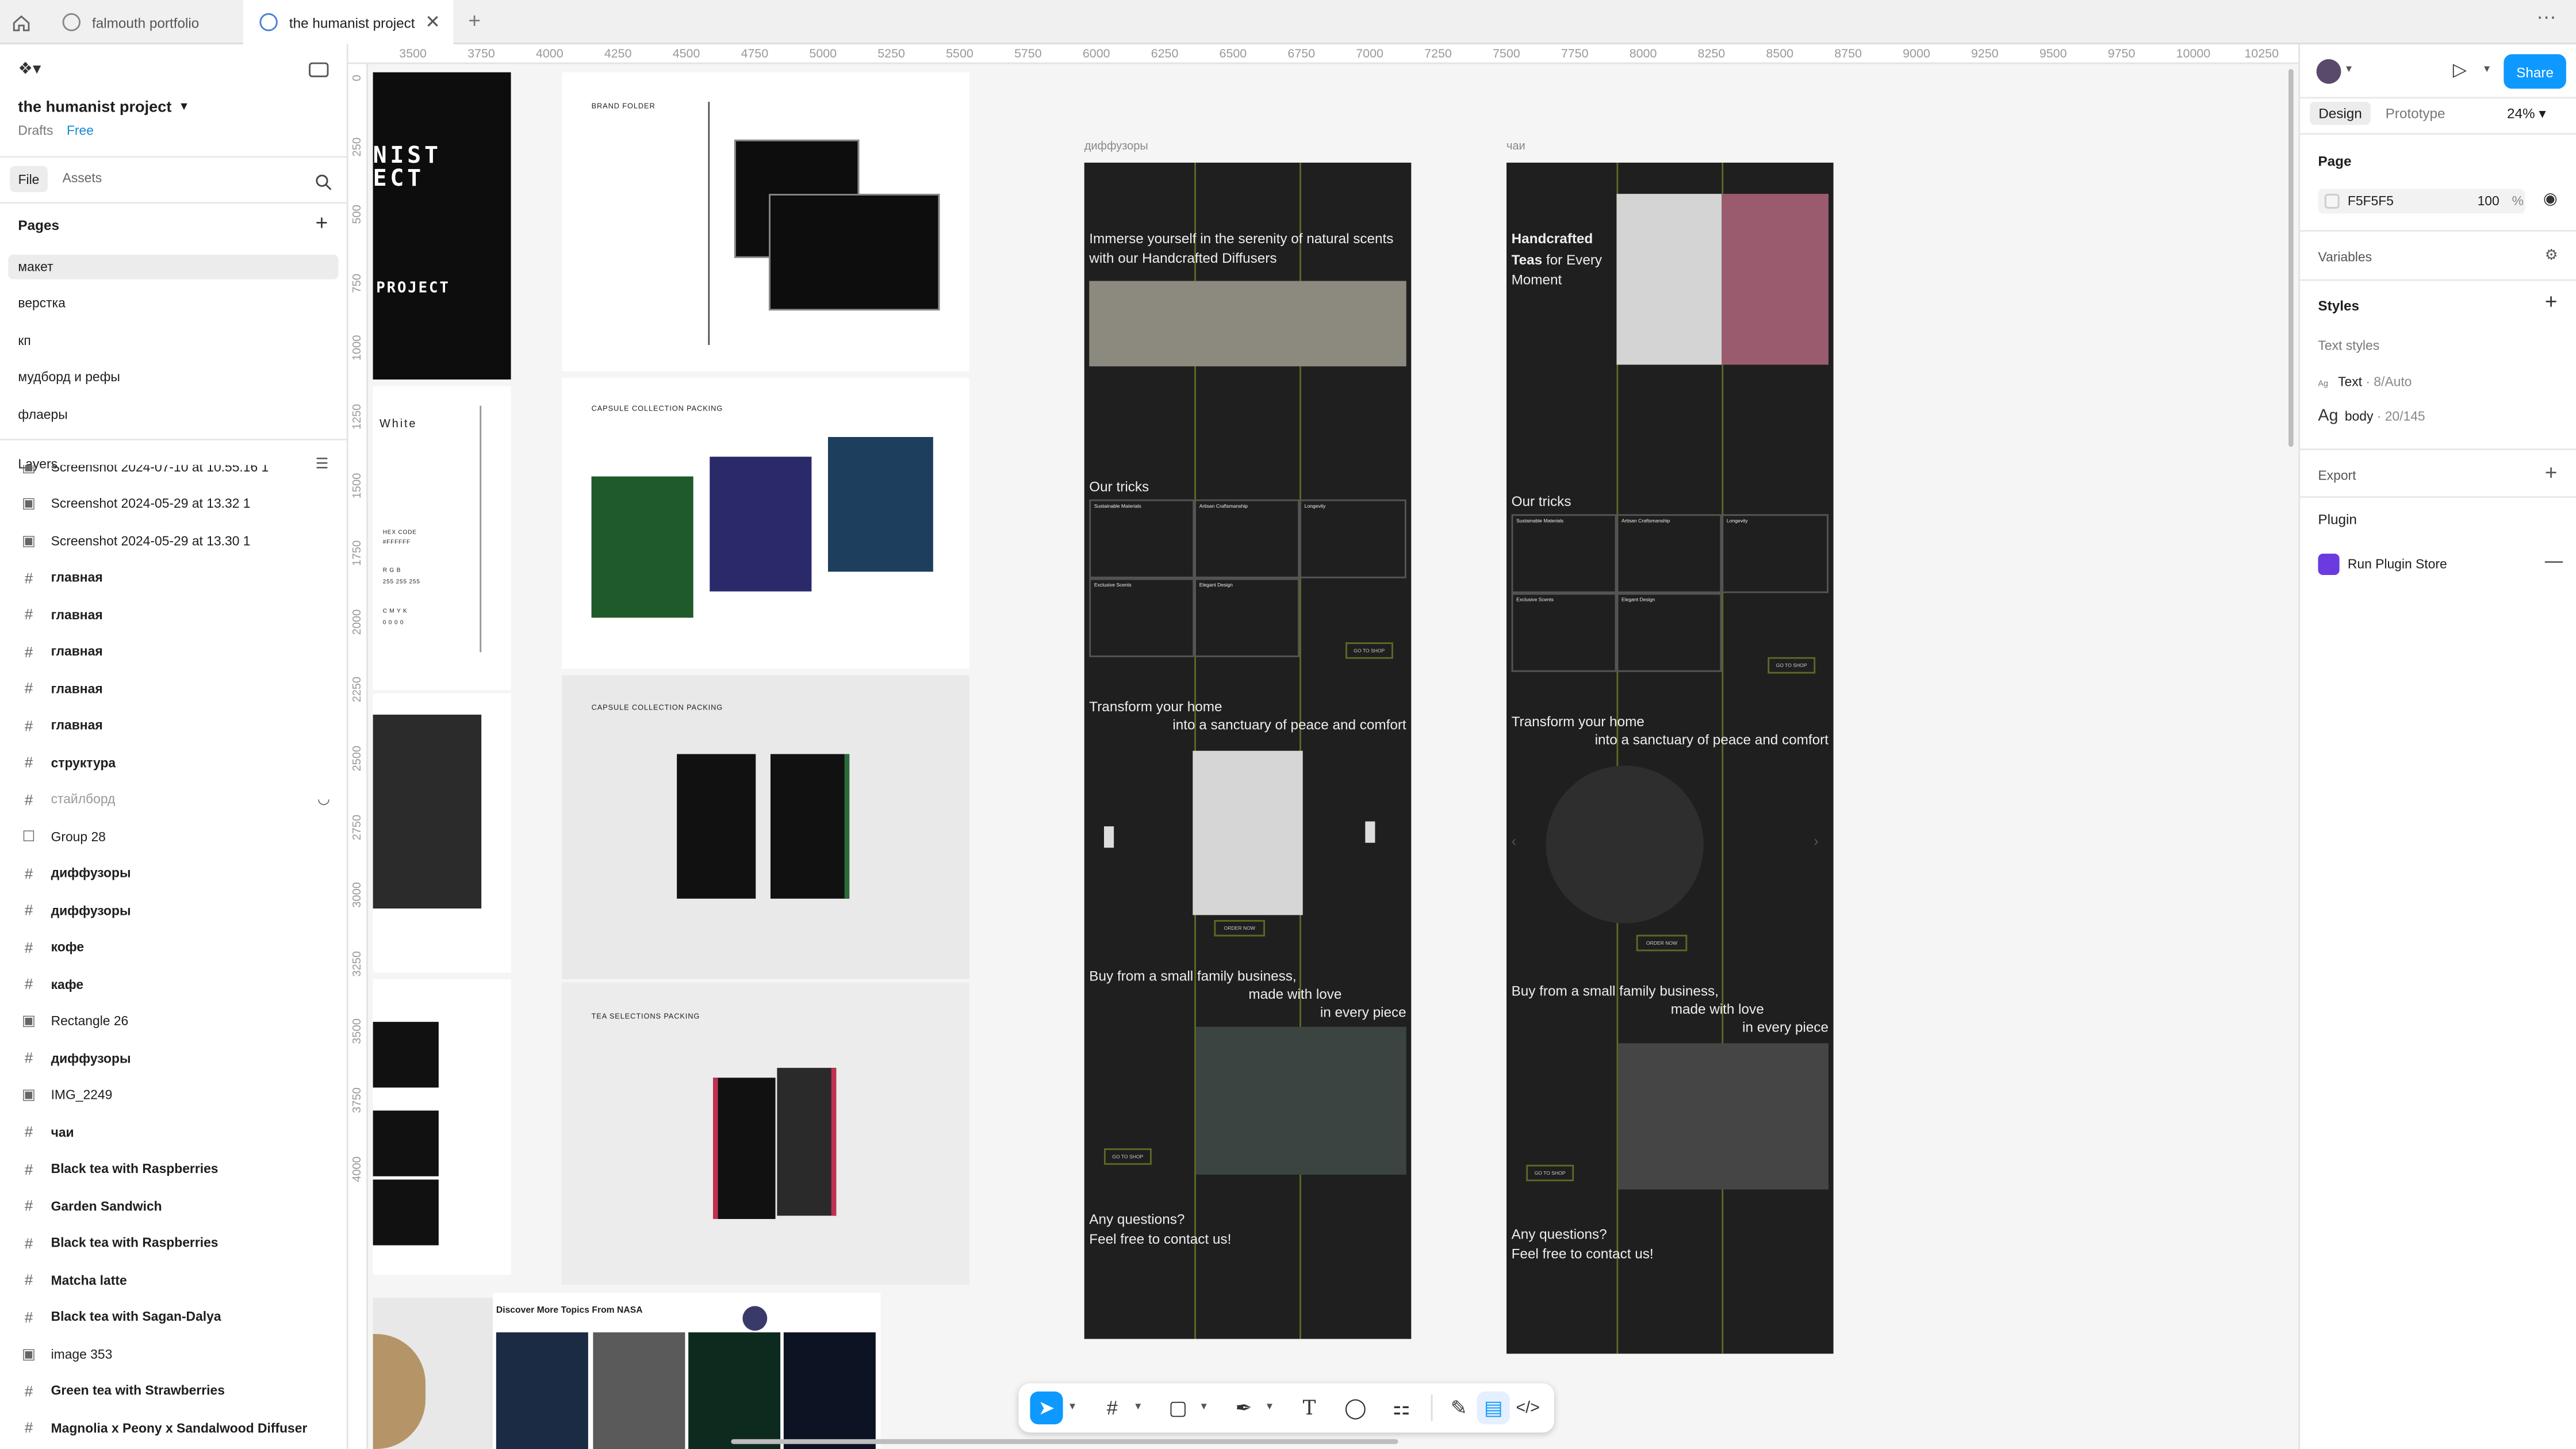 The width and height of the screenshot is (2576, 1449). What do you see at coordinates (323, 799) in the screenshot?
I see `hidden-eye-icon: ◡` at bounding box center [323, 799].